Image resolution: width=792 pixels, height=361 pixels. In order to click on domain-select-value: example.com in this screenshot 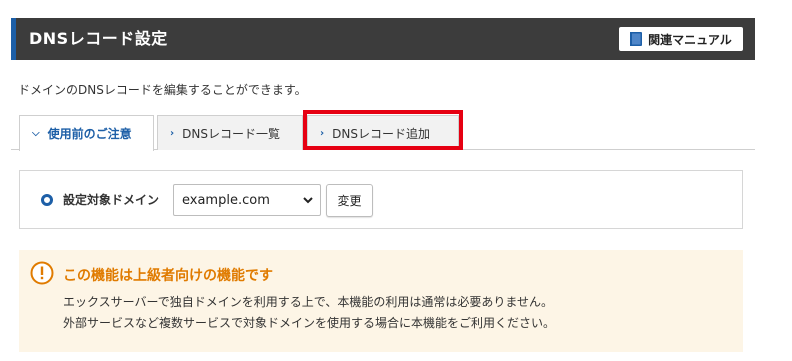, I will do `click(226, 200)`.